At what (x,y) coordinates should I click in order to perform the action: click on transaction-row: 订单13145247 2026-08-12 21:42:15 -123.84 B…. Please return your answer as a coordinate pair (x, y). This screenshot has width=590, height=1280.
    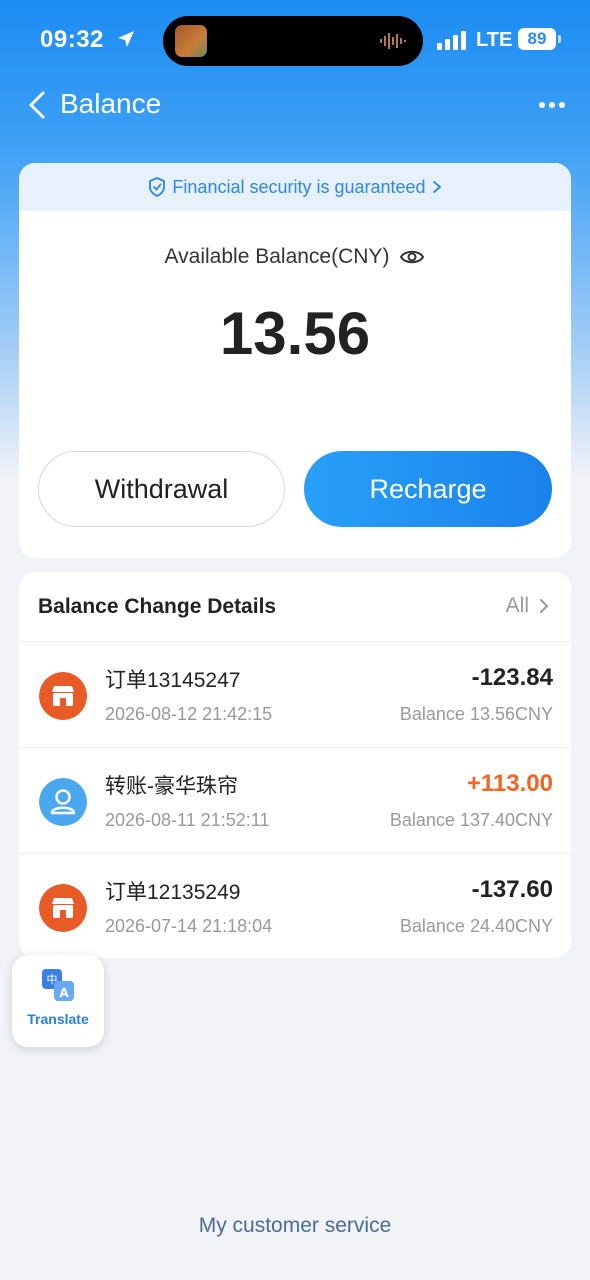
    Looking at the image, I should click on (295, 695).